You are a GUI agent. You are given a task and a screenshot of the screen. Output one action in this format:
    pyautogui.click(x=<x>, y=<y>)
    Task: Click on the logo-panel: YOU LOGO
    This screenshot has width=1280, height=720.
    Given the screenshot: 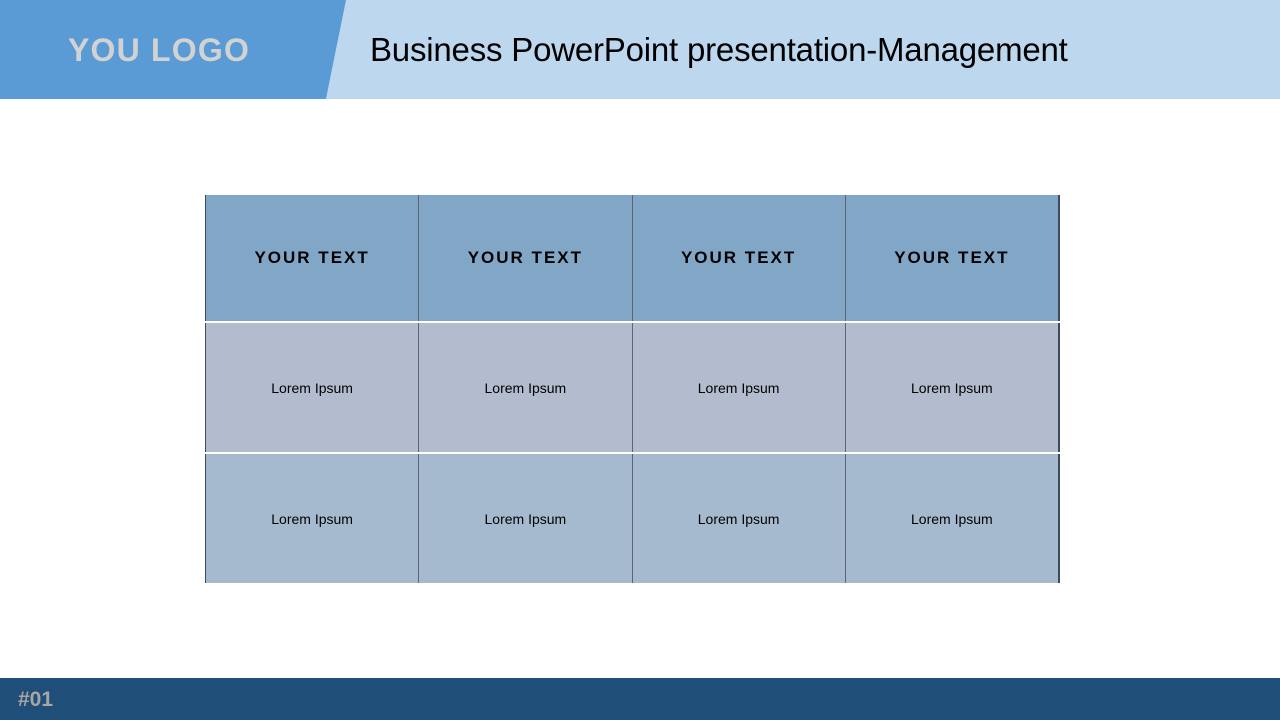 What is the action you would take?
    pyautogui.click(x=173, y=49)
    